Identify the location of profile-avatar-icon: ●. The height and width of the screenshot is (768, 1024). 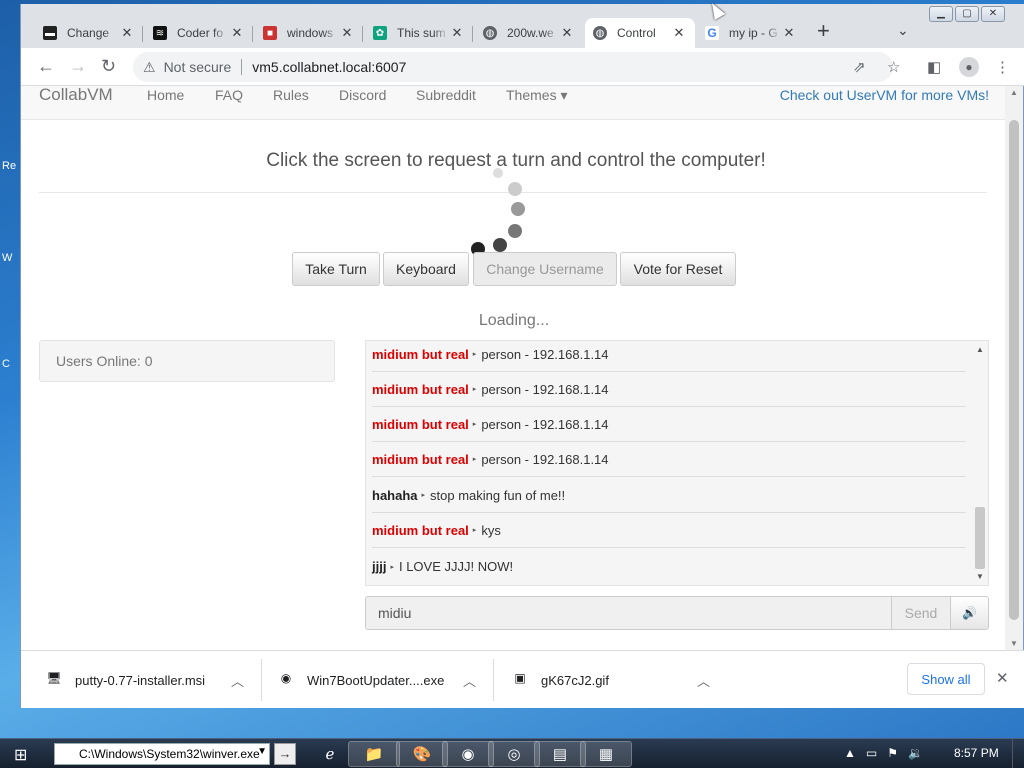
(969, 67).